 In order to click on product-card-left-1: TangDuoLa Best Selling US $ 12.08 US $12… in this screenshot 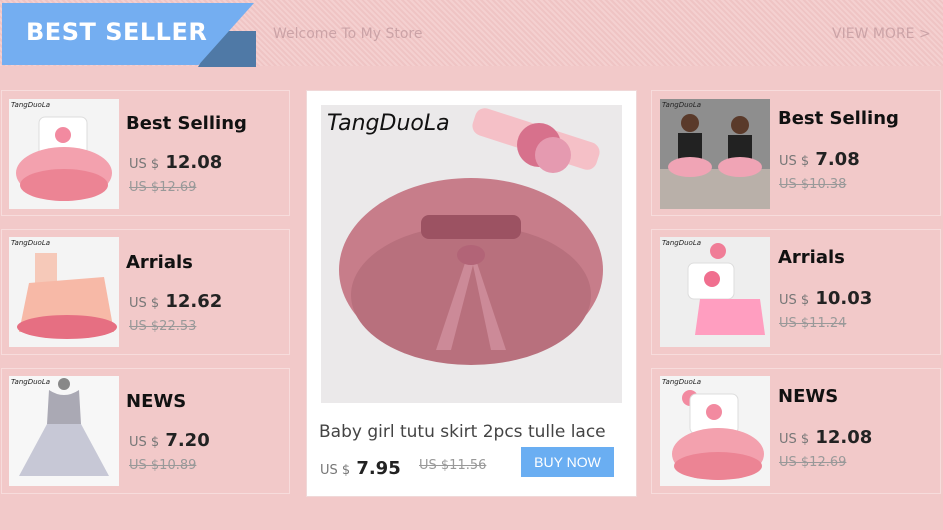, I will do `click(145, 153)`.